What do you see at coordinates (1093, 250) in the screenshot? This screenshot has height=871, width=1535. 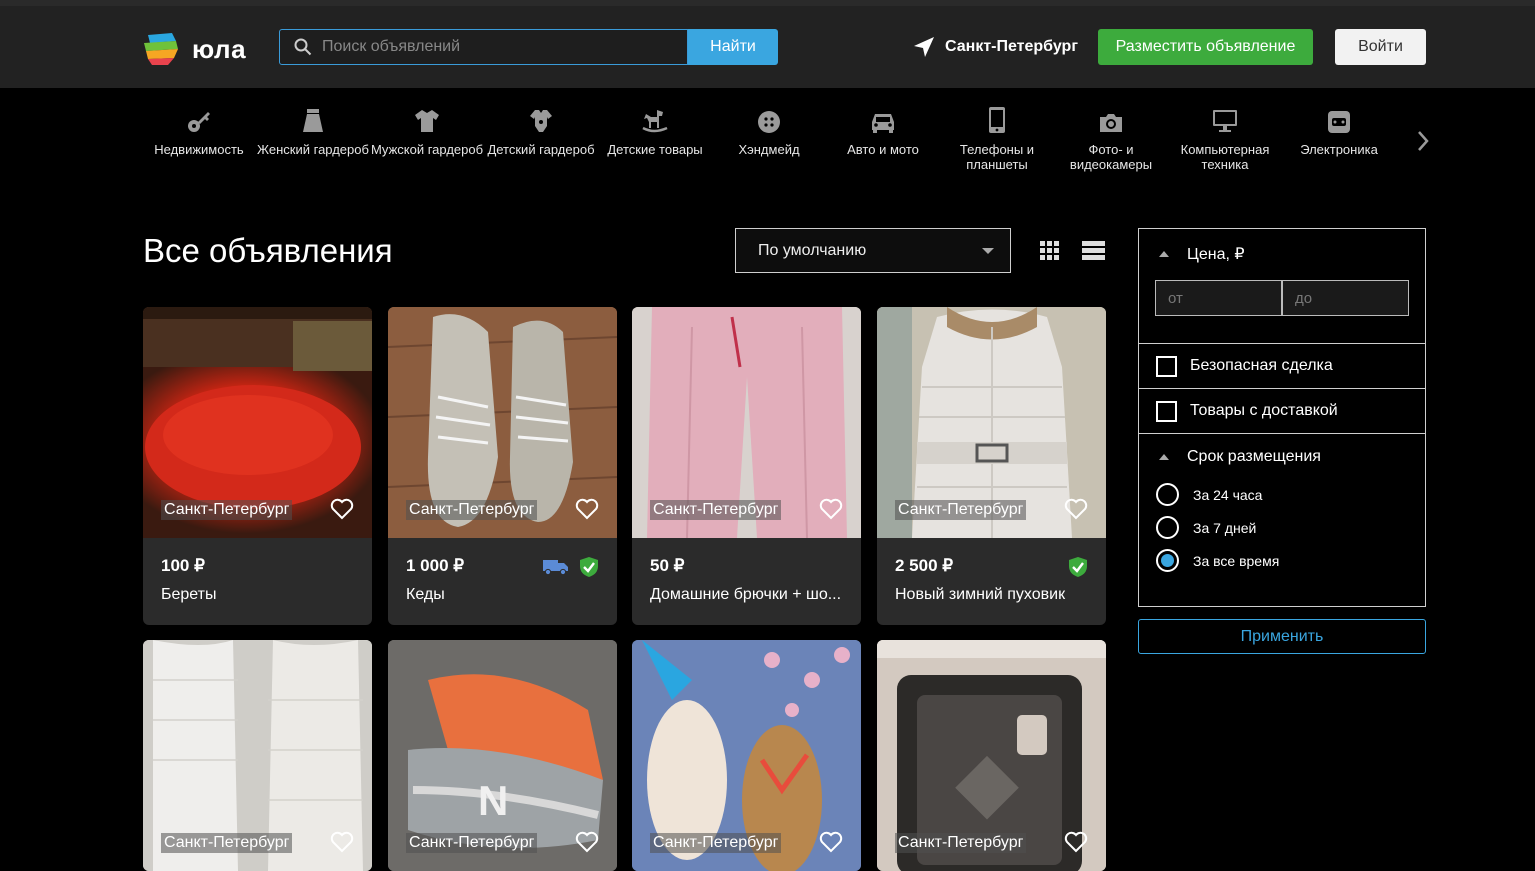 I see `list-icon` at bounding box center [1093, 250].